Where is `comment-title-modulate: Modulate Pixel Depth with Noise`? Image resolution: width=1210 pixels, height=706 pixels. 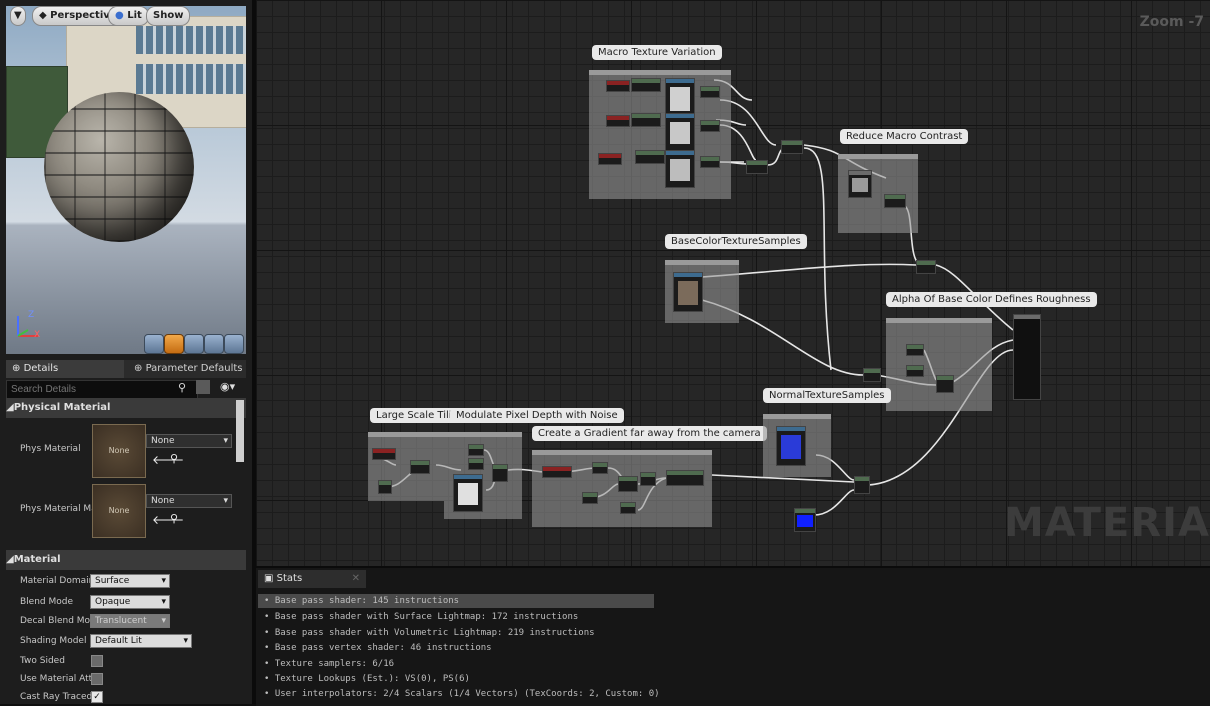 comment-title-modulate: Modulate Pixel Depth with Noise is located at coordinates (537, 415).